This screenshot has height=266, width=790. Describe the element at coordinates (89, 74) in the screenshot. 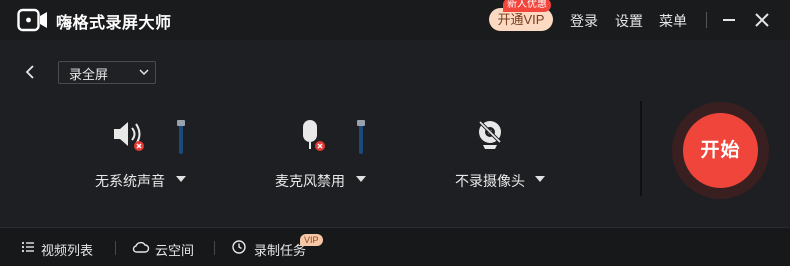

I see `record-mode-value: 录全屏` at that location.